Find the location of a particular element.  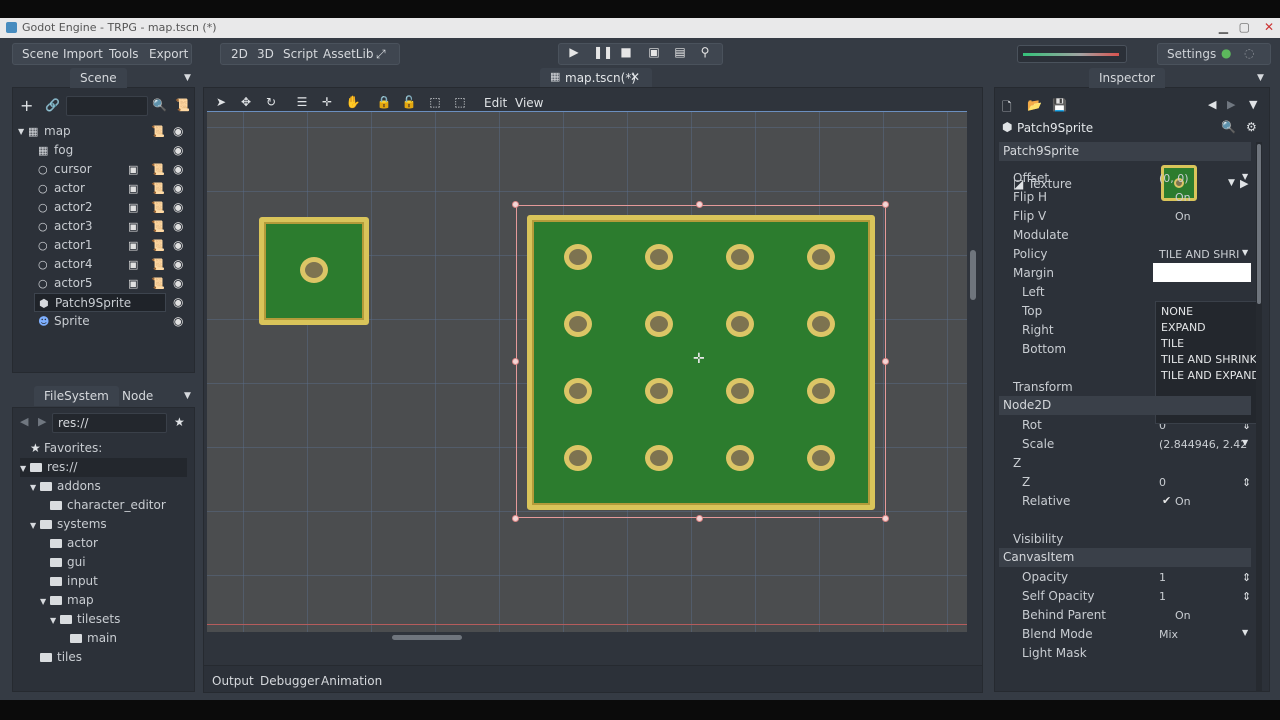

list-select-icon: ☰ is located at coordinates (302, 102).